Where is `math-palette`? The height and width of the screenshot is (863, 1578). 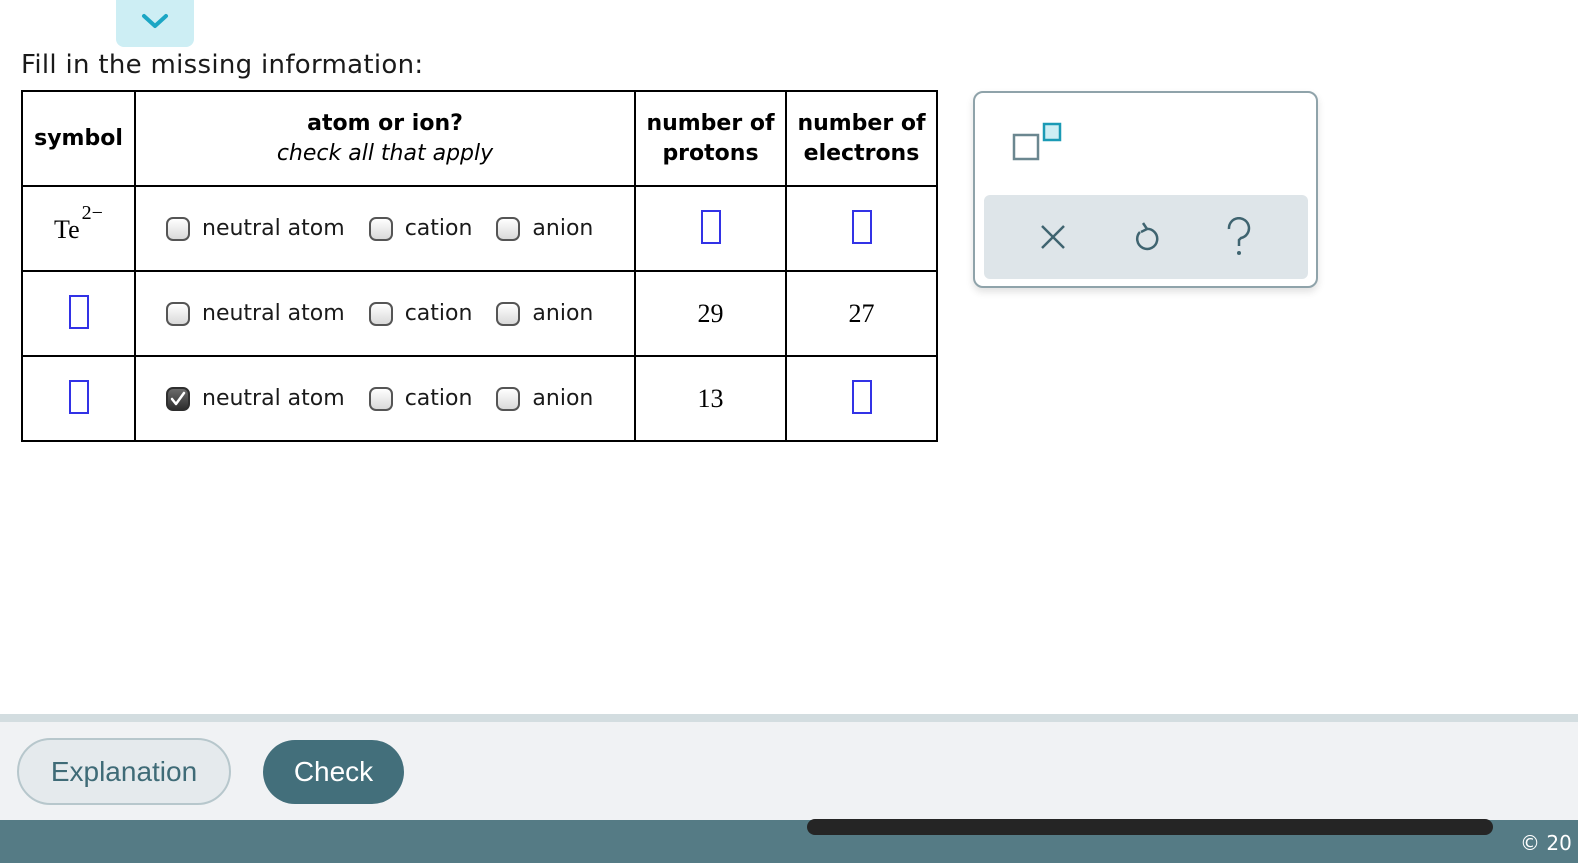
math-palette is located at coordinates (1145, 189).